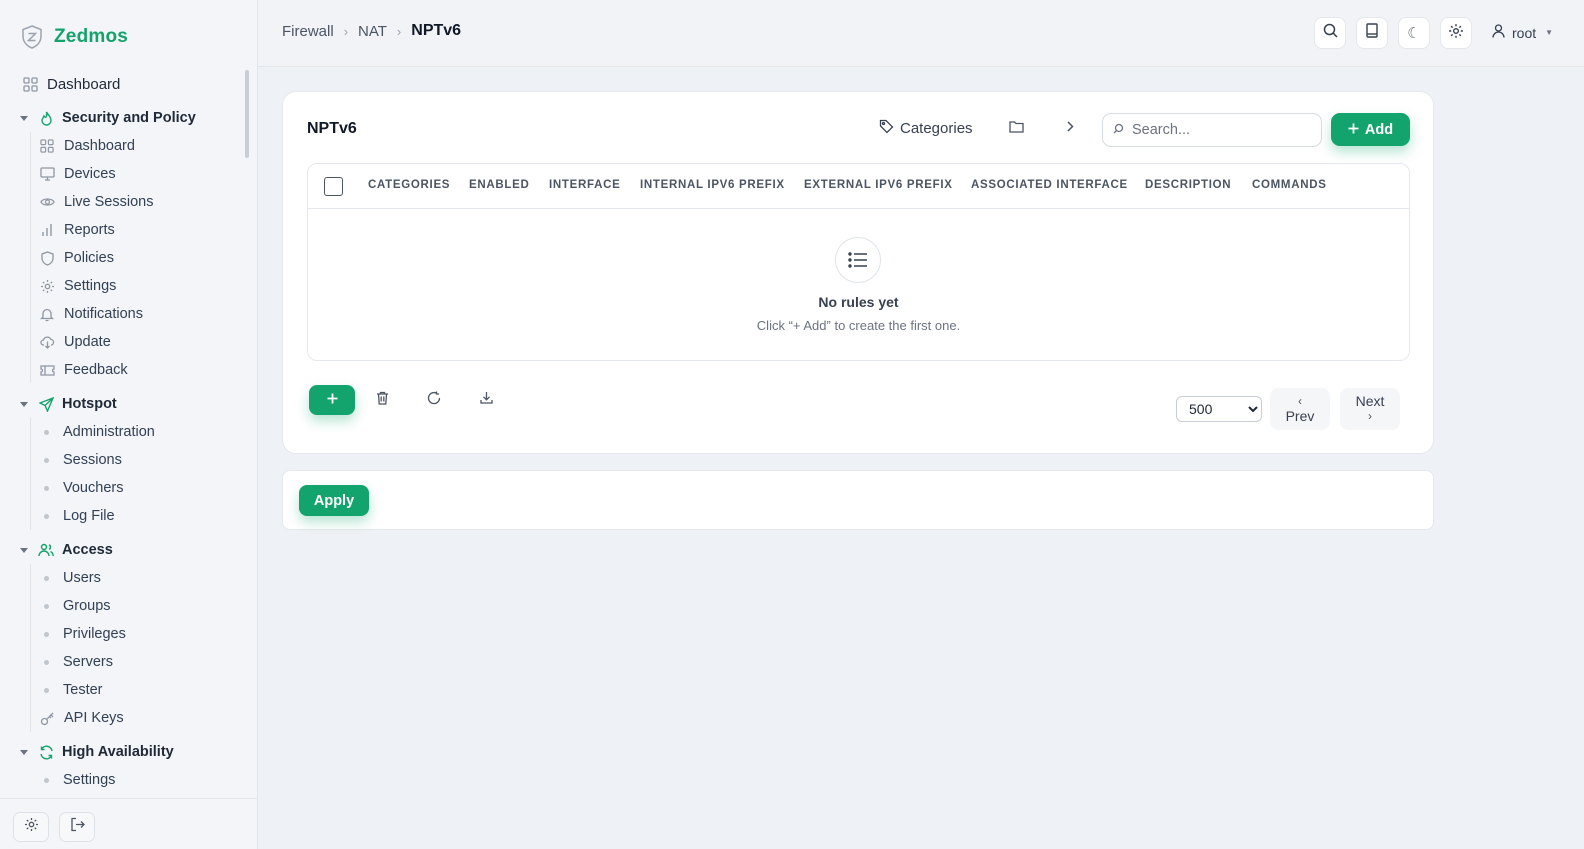 Image resolution: width=1584 pixels, height=849 pixels. Describe the element at coordinates (103, 314) in the screenshot. I see `sidebar-item-label: Notifications` at that location.